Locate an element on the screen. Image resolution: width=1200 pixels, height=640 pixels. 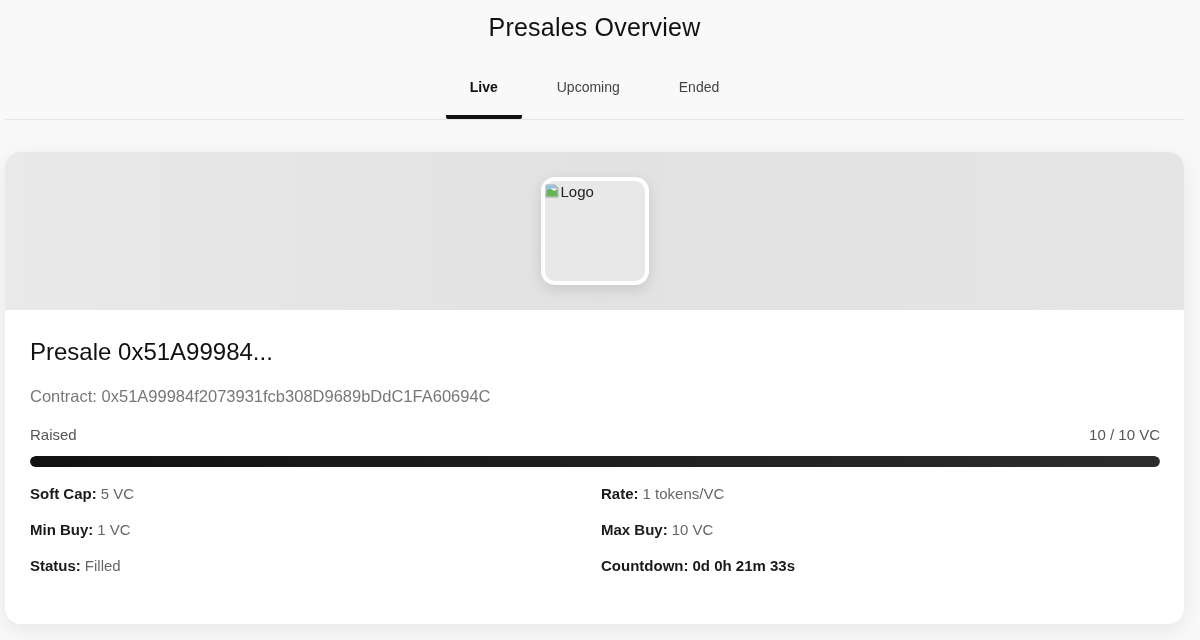
countdown-value: 0d 0h 21m 33s is located at coordinates (744, 565).